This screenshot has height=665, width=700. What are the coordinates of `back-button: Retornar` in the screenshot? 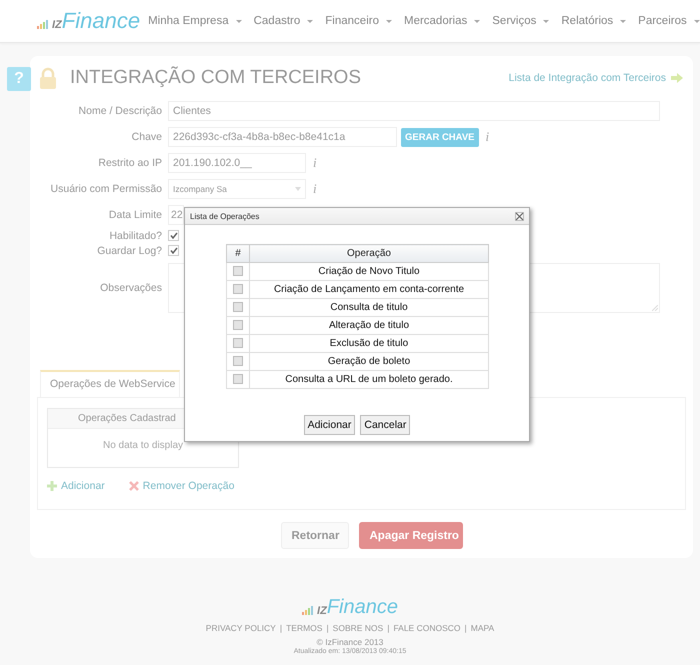 It's located at (314, 535).